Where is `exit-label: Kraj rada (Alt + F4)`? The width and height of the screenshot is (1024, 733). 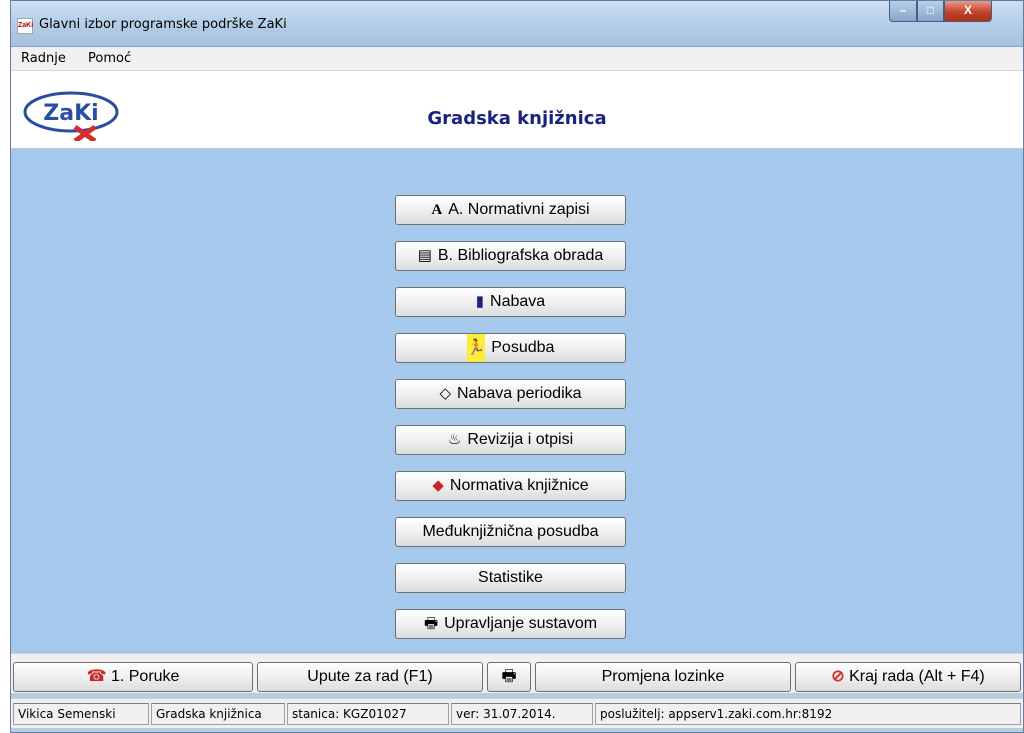 exit-label: Kraj rada (Alt + F4) is located at coordinates (917, 676).